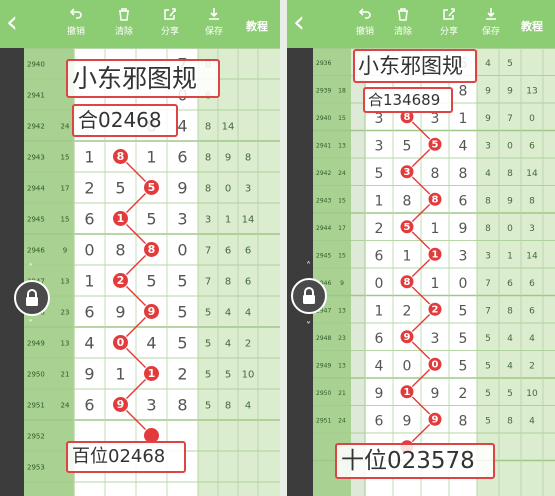 Image resolution: width=555 pixels, height=496 pixels. I want to click on ball-number: 5, so click(152, 187).